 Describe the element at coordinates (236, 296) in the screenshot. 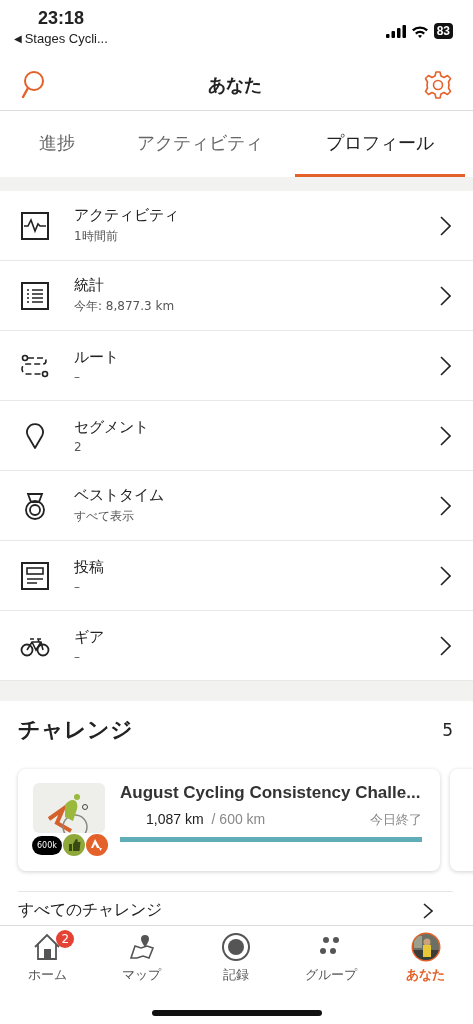

I see `menu-row: 統計 今年: 8,877.3 km` at that location.